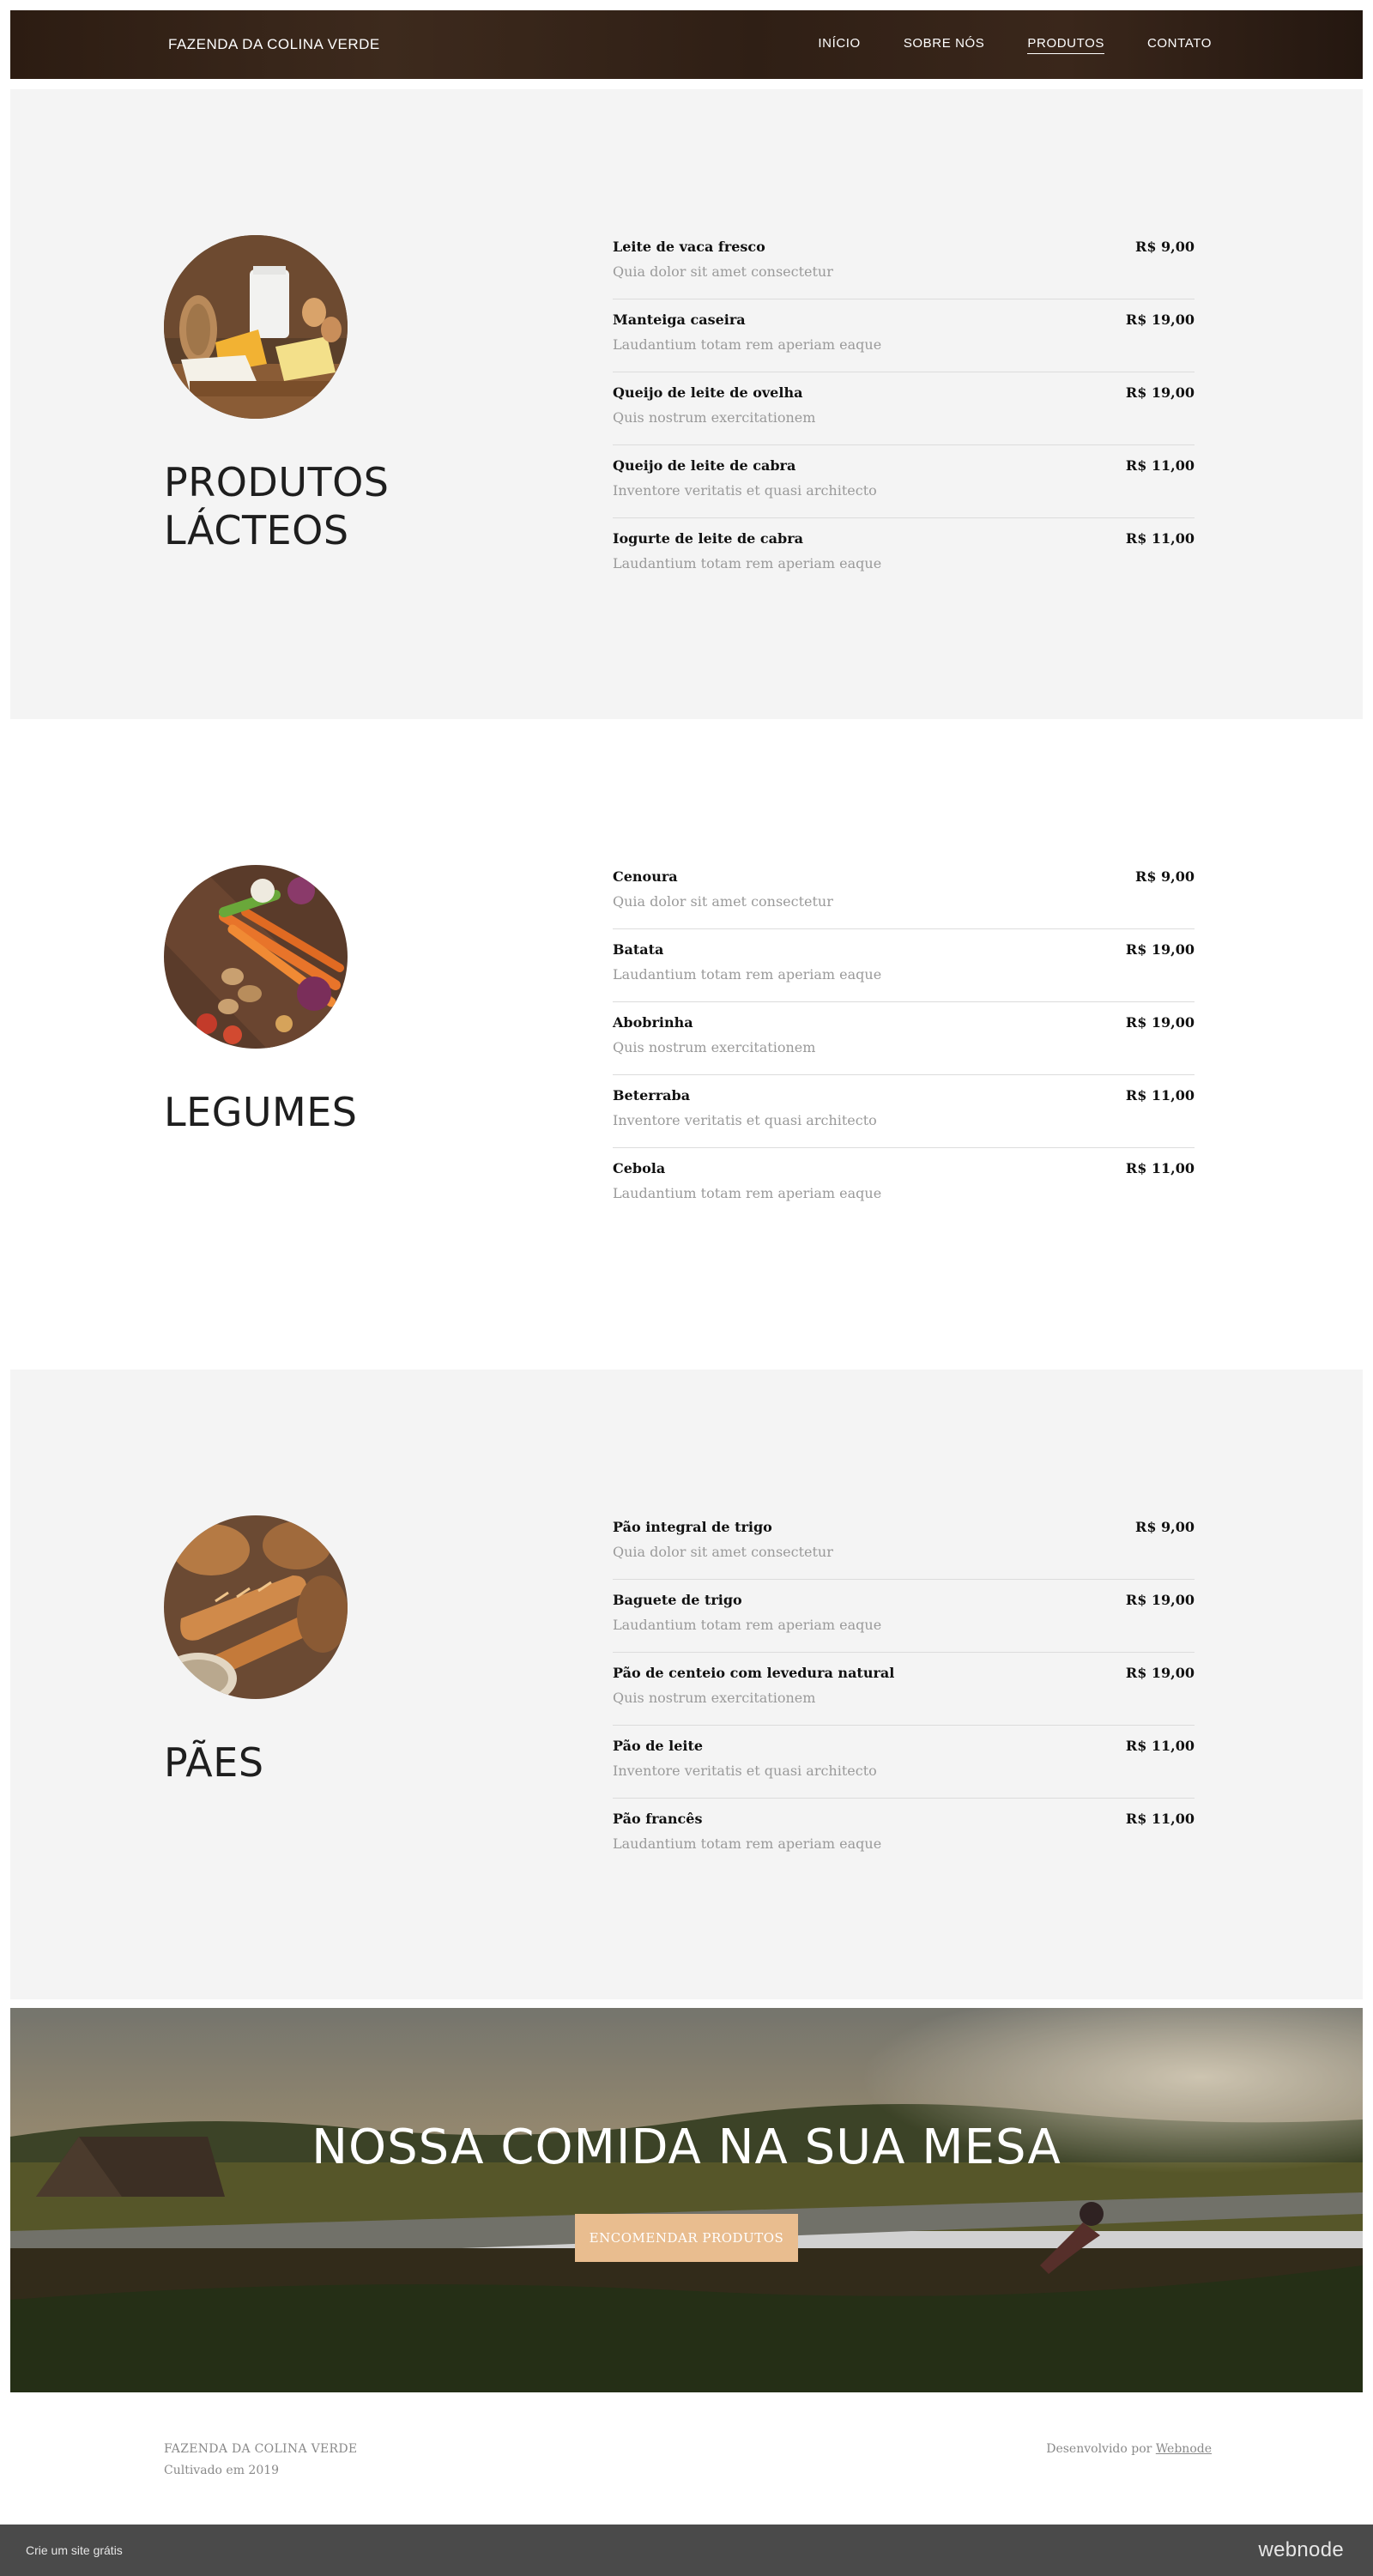 This screenshot has width=1373, height=2576. What do you see at coordinates (839, 45) in the screenshot?
I see `nav-item-inicio: INÍCIO` at bounding box center [839, 45].